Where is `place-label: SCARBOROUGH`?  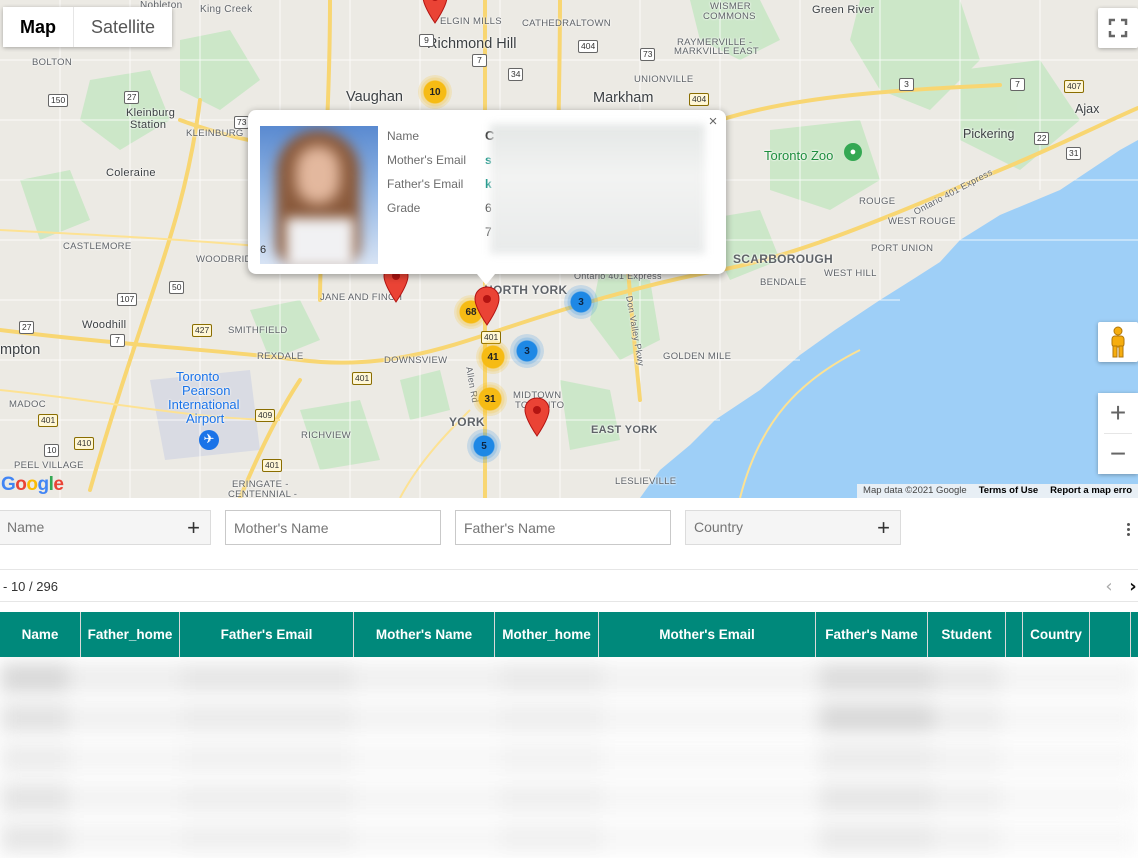
place-label: SCARBOROUGH is located at coordinates (783, 259).